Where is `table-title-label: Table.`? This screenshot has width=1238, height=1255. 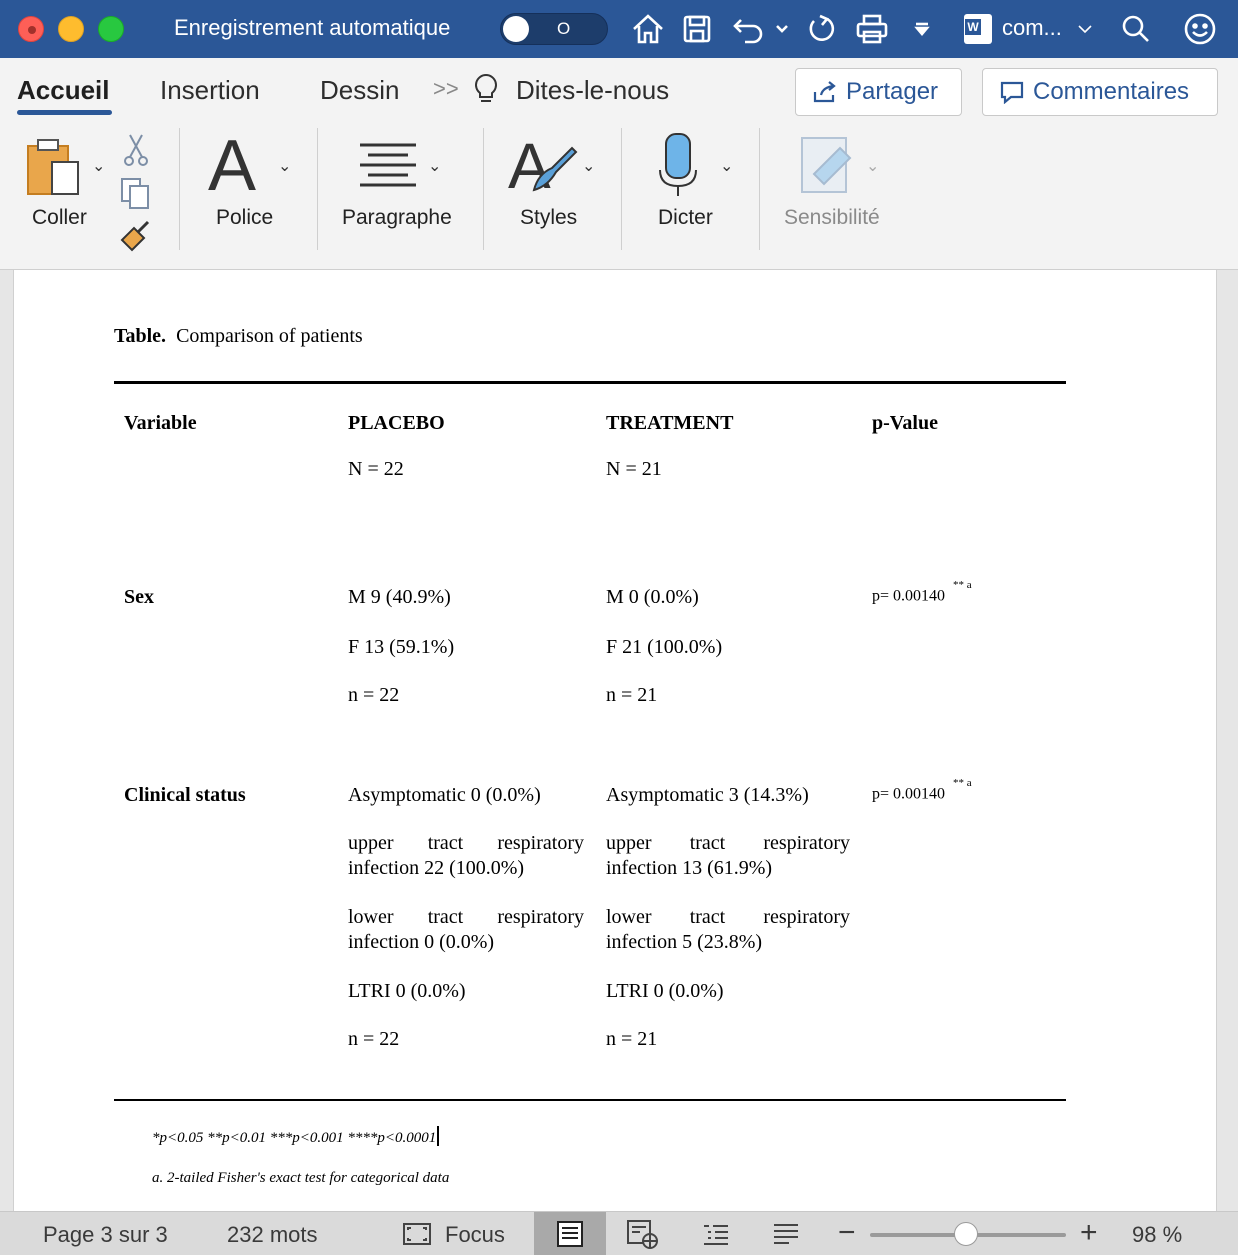
table-title-label: Table. is located at coordinates (140, 336).